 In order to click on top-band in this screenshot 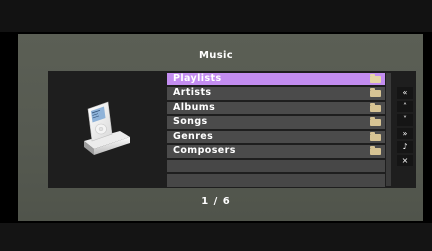, I will do `click(216, 16)`.